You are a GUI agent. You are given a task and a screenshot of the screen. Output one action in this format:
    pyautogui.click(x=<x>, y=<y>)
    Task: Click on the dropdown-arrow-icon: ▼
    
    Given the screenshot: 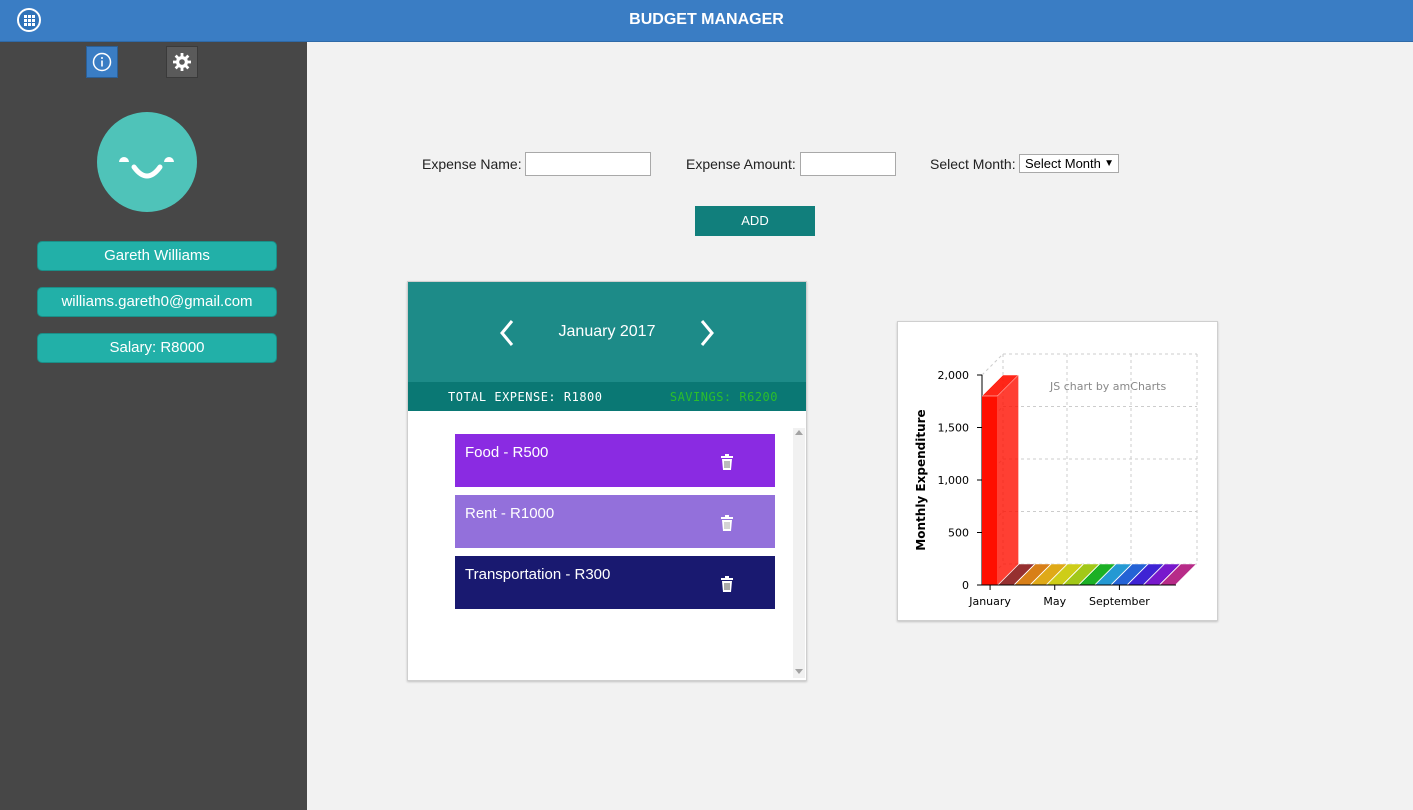 What is the action you would take?
    pyautogui.click(x=1109, y=163)
    